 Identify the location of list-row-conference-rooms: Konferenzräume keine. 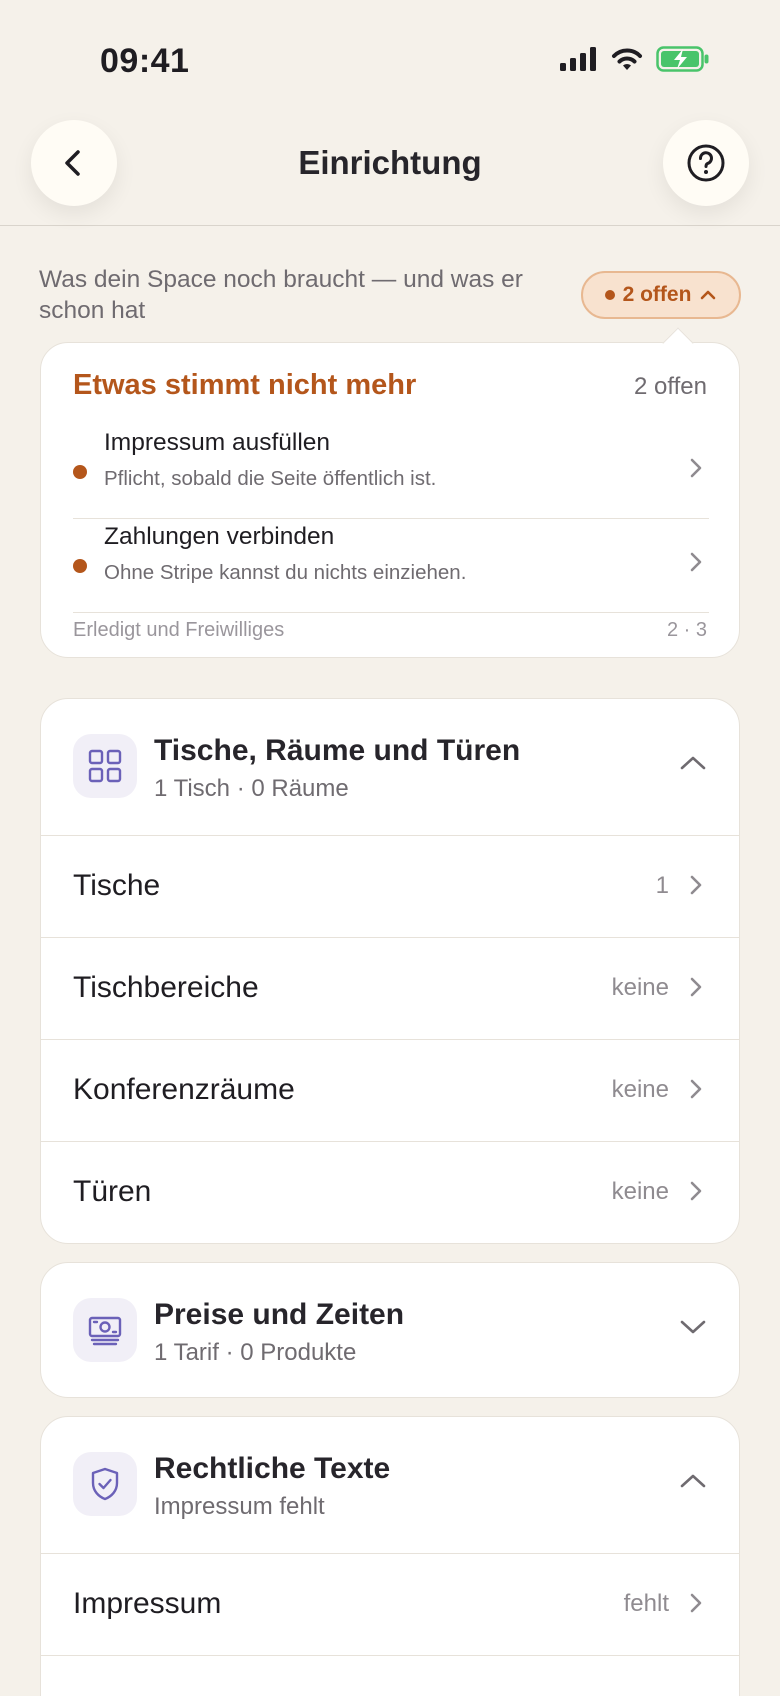
(390, 1090).